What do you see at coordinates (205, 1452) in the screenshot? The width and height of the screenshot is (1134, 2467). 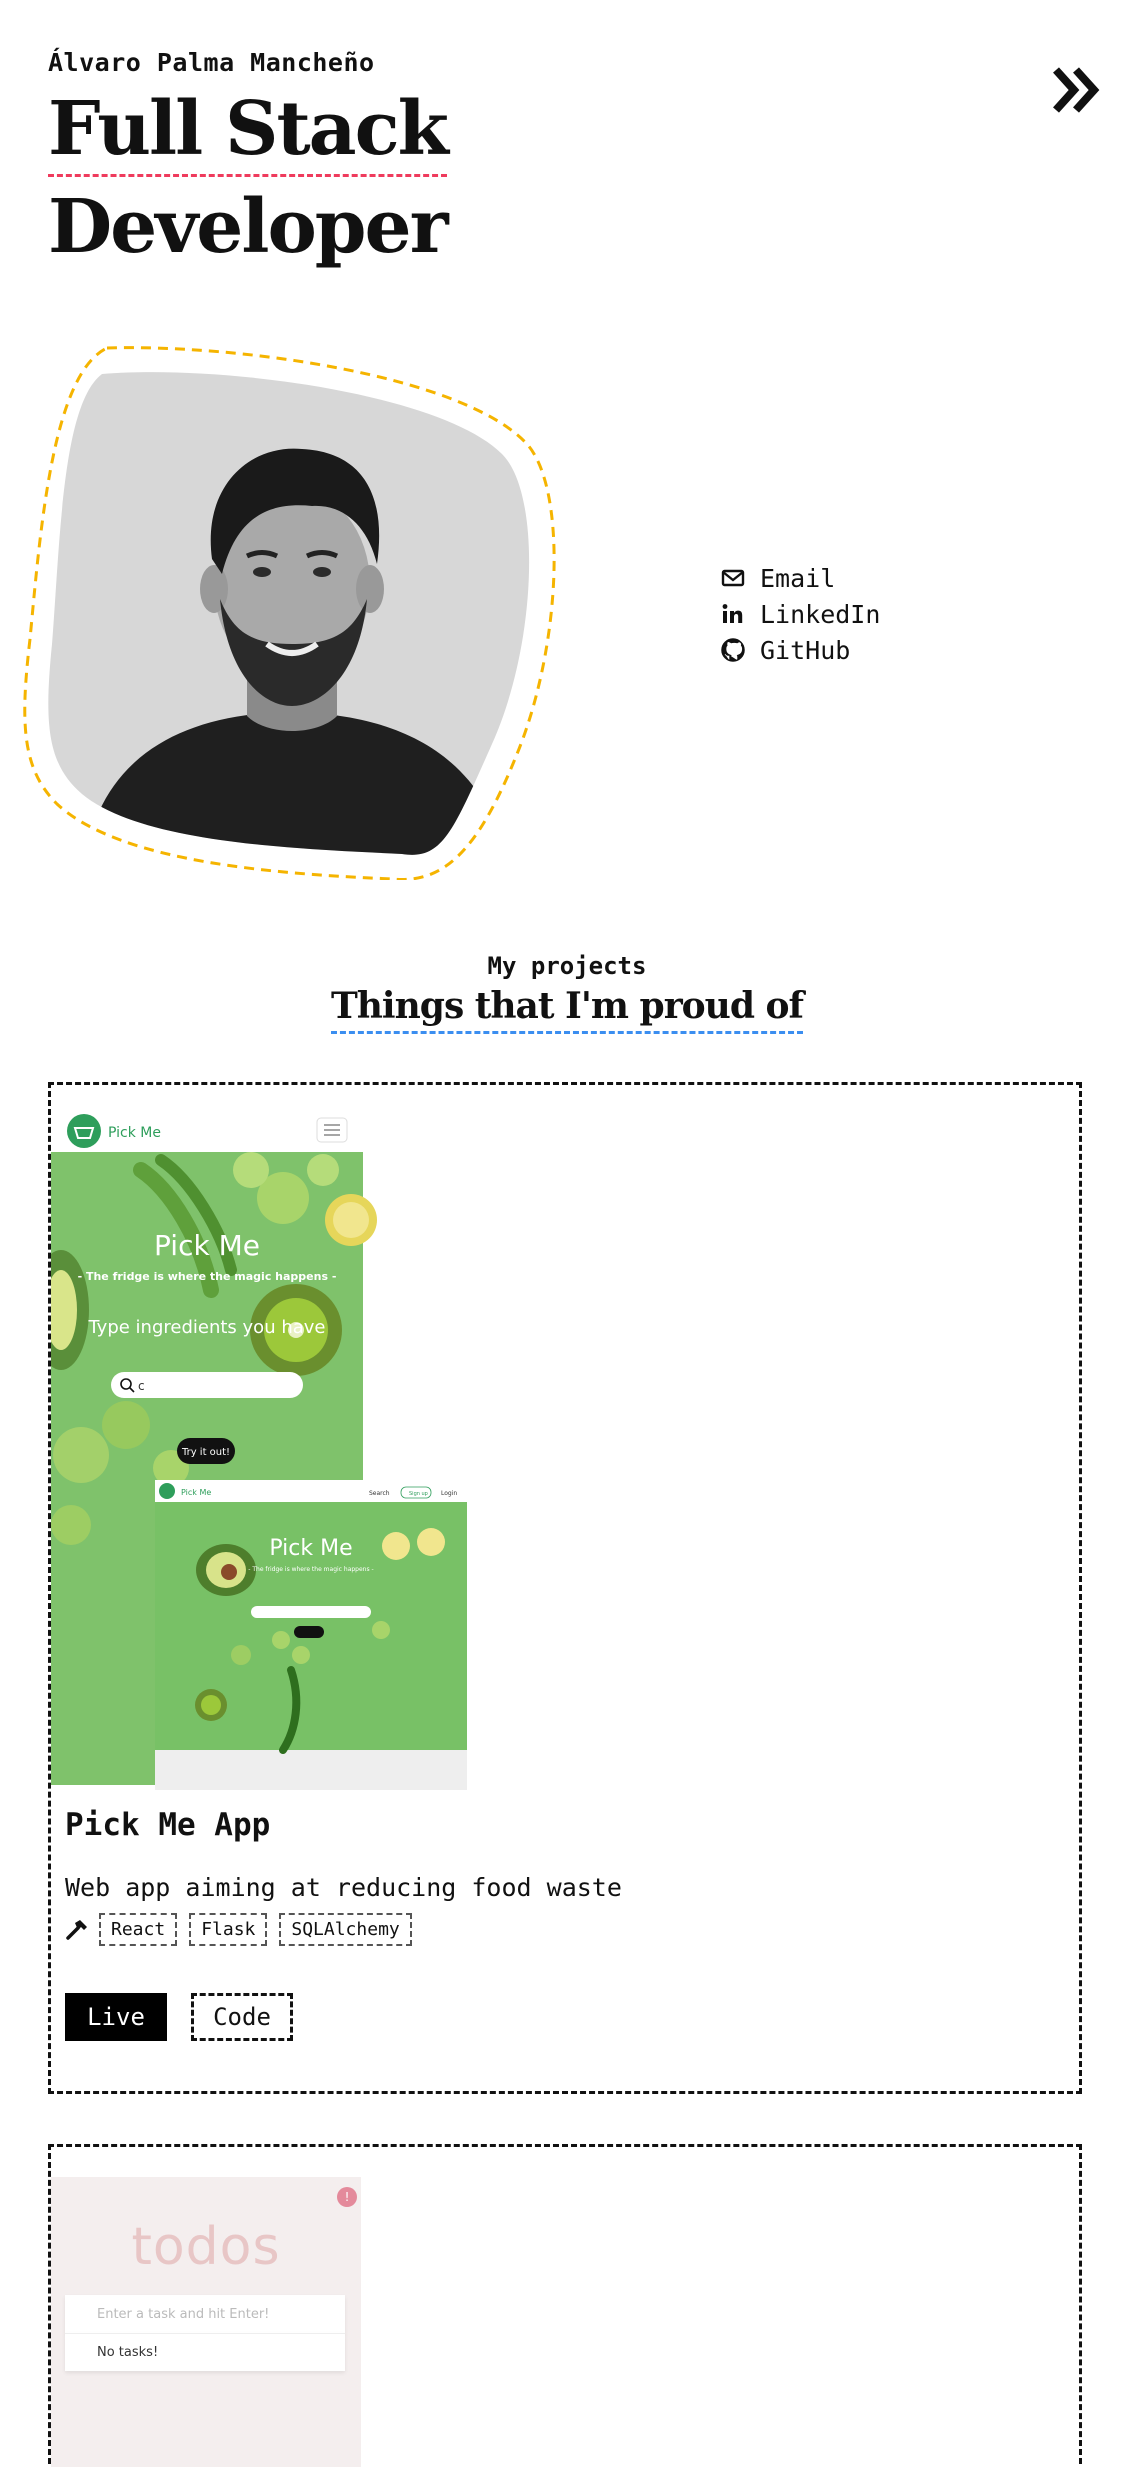 I see `pickme-cta: Try it out!` at bounding box center [205, 1452].